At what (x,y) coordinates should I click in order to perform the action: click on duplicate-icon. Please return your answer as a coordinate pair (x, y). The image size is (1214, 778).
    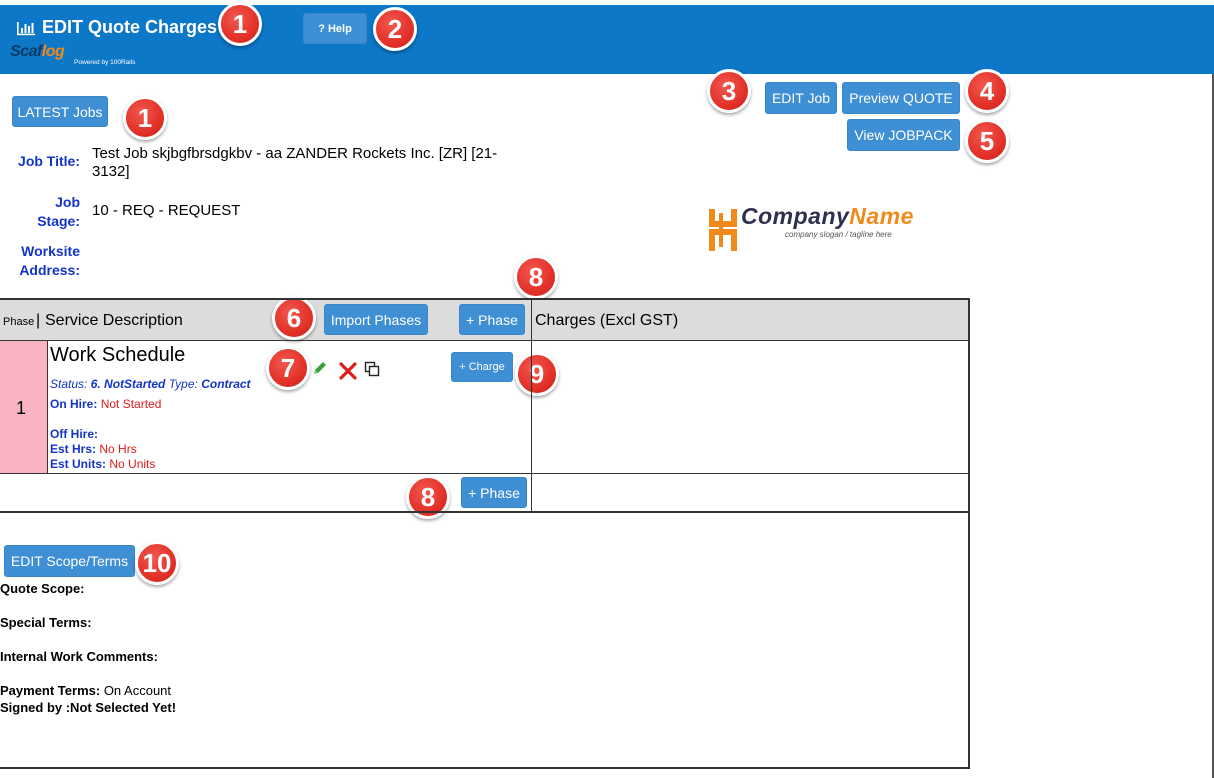
    Looking at the image, I should click on (372, 369).